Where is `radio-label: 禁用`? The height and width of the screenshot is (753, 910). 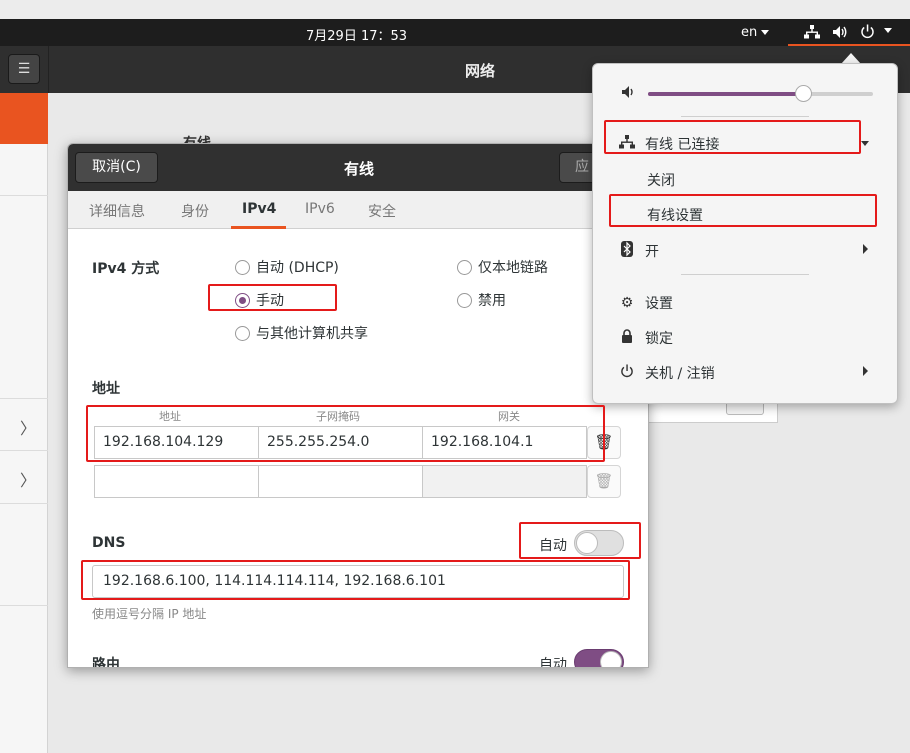 radio-label: 禁用 is located at coordinates (492, 301).